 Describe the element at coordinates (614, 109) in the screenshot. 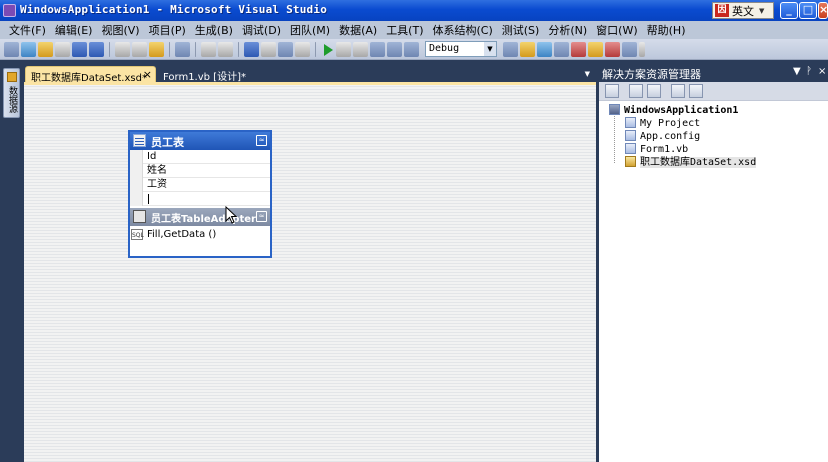

I see `vb-project-icon` at that location.